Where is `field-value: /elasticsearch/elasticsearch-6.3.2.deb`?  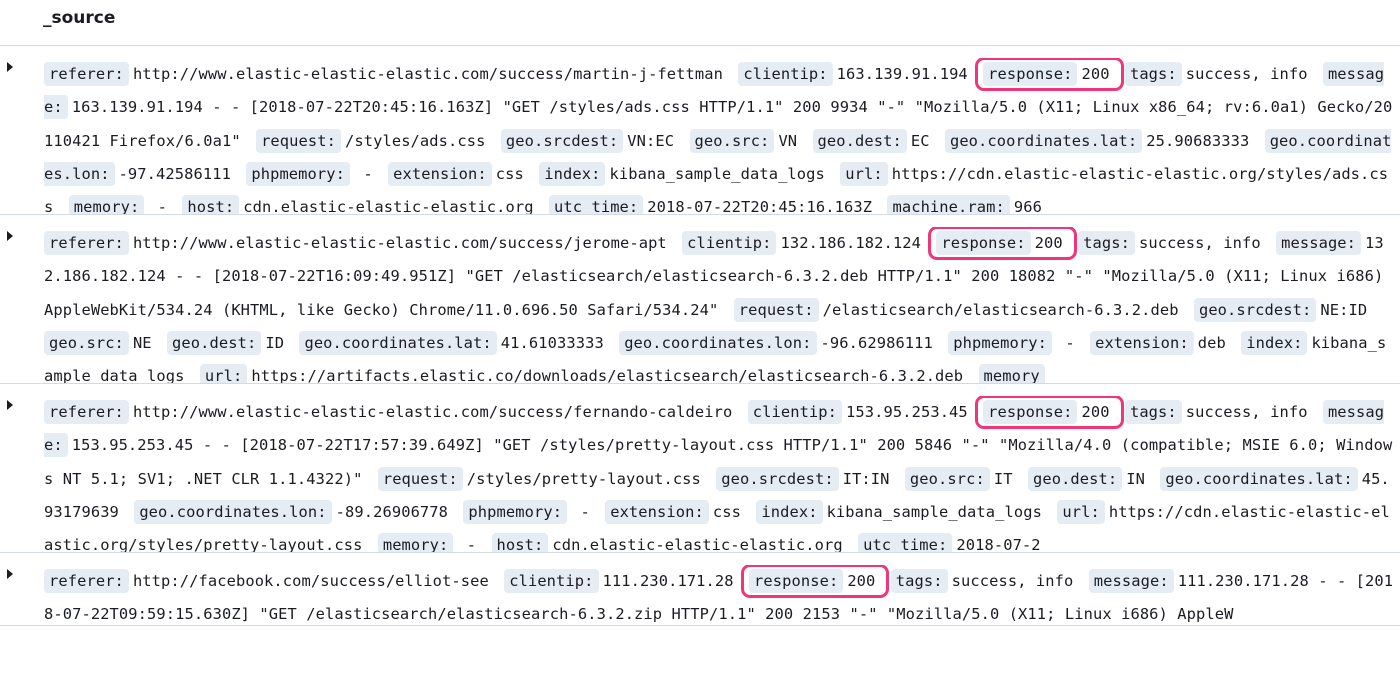 field-value: /elasticsearch/elasticsearch-6.3.2.deb is located at coordinates (1000, 309).